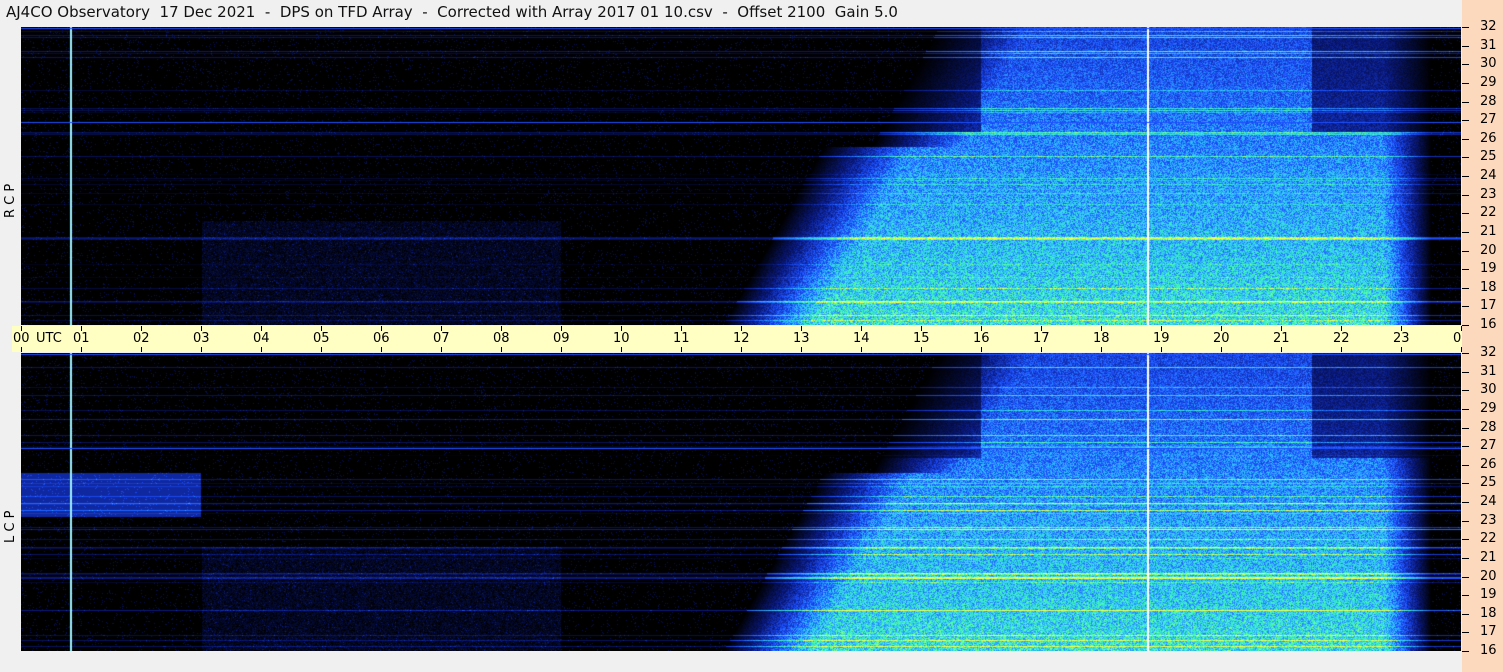 The image size is (1503, 672). What do you see at coordinates (1281, 338) in the screenshot?
I see `time-tick-label: 21` at bounding box center [1281, 338].